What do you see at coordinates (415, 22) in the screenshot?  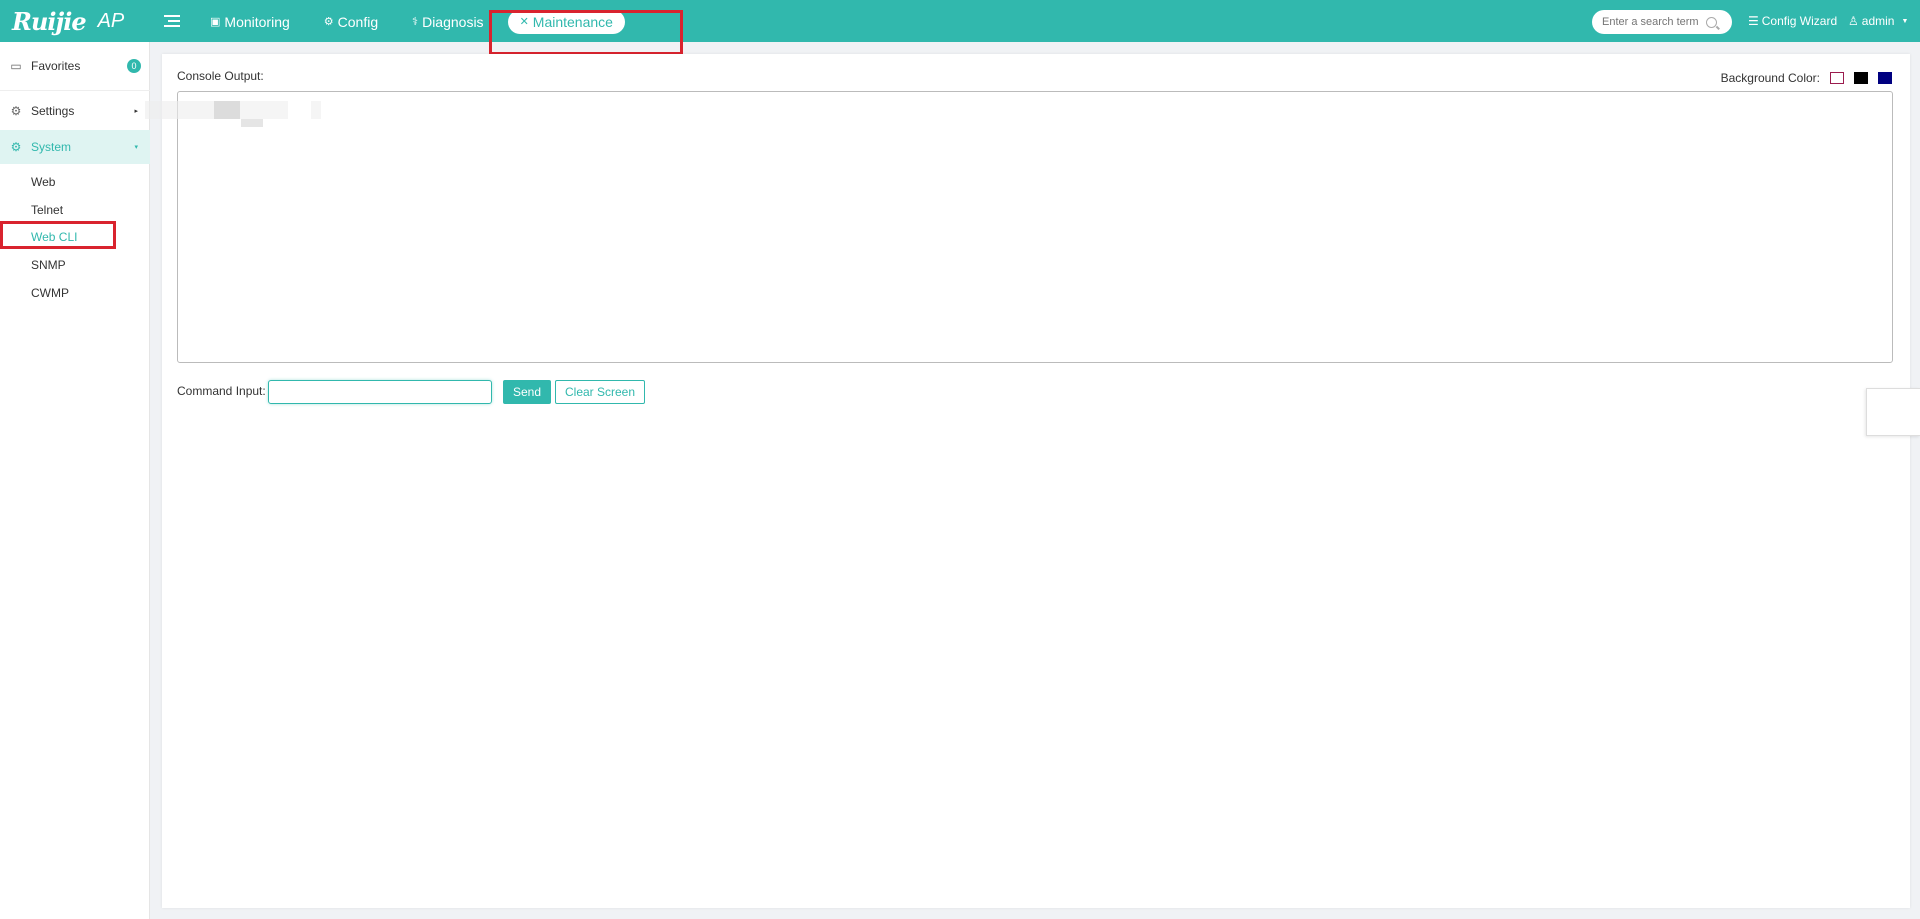 I see `stethoscope-icon: ⚕` at bounding box center [415, 22].